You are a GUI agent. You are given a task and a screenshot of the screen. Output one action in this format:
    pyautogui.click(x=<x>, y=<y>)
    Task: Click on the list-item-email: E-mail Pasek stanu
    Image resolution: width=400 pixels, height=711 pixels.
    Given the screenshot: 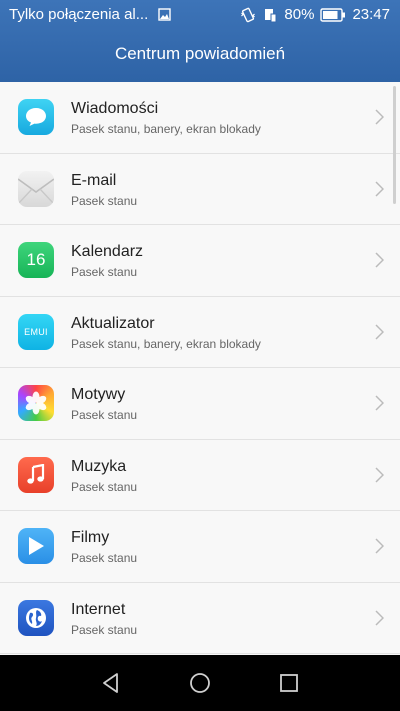 What is the action you would take?
    pyautogui.click(x=200, y=189)
    